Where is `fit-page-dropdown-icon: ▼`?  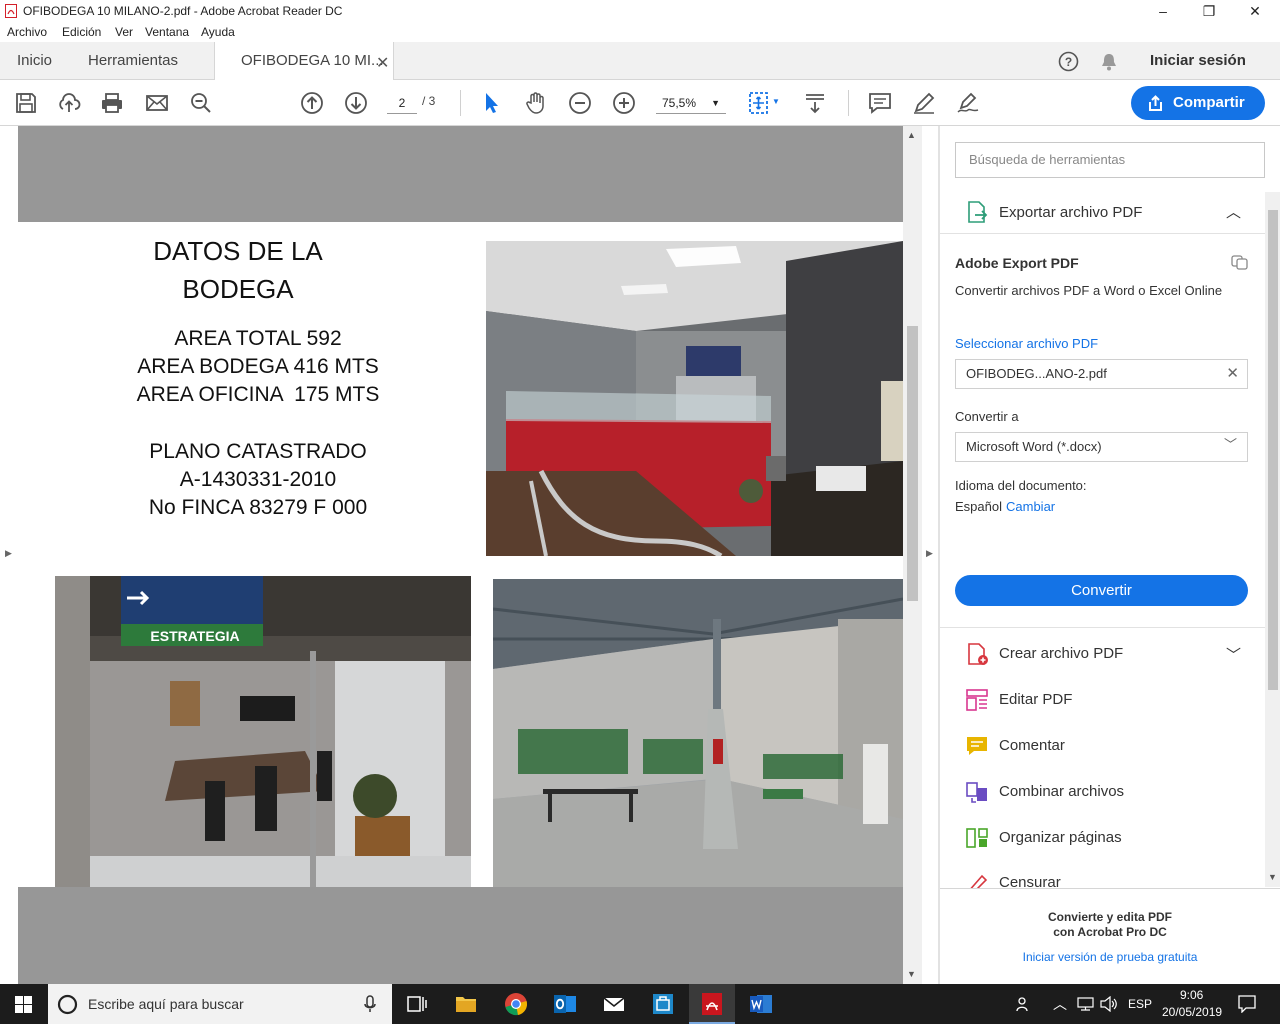 fit-page-dropdown-icon: ▼ is located at coordinates (776, 101).